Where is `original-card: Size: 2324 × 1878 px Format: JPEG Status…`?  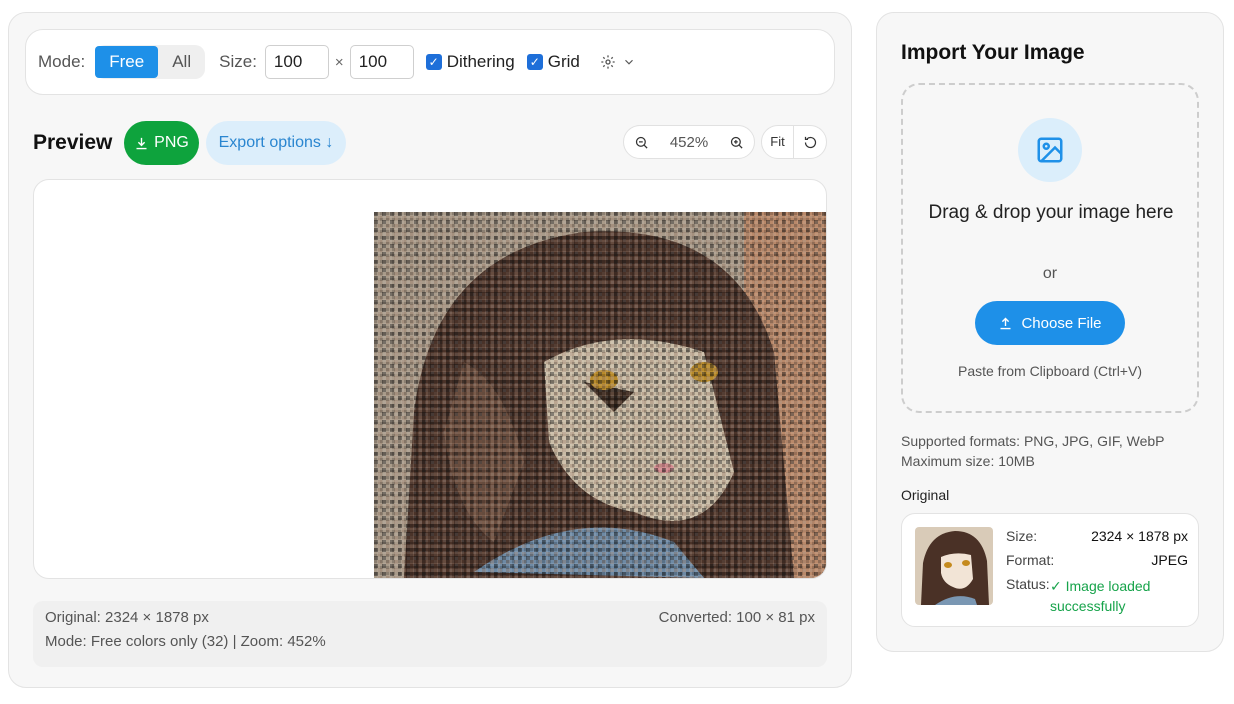
original-card: Size: 2324 × 1878 px Format: JPEG Status… is located at coordinates (1050, 570).